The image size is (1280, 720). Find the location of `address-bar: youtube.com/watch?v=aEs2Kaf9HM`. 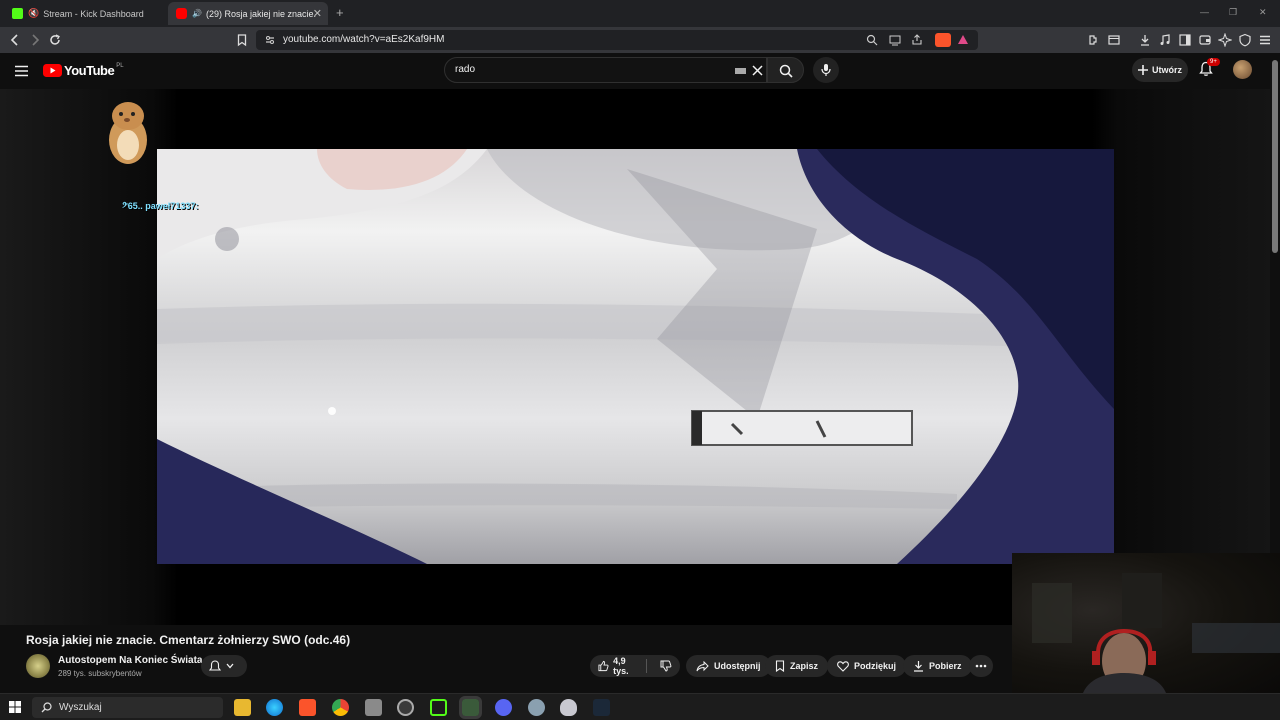

address-bar: youtube.com/watch?v=aEs2Kaf9HM is located at coordinates (617, 40).